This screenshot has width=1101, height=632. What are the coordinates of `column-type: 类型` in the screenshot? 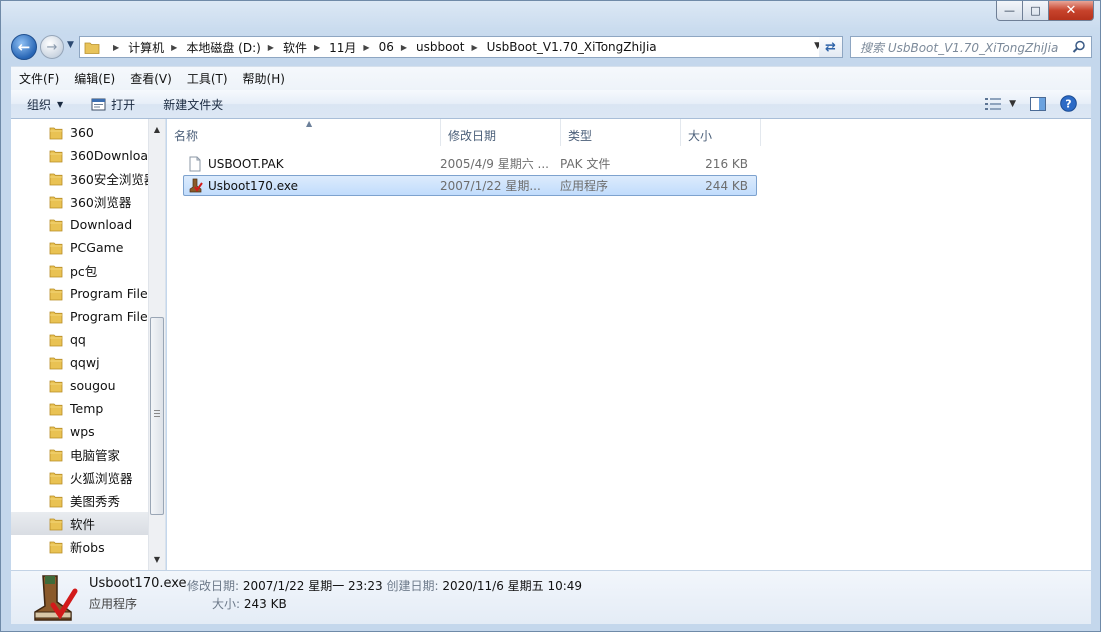 It's located at (621, 132).